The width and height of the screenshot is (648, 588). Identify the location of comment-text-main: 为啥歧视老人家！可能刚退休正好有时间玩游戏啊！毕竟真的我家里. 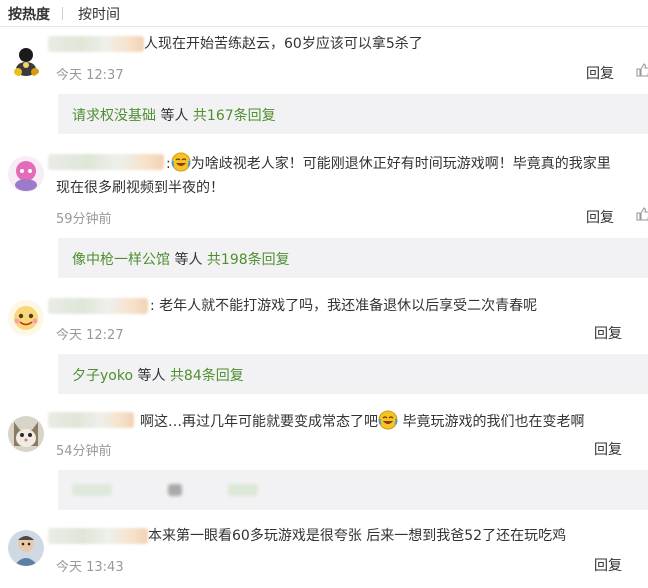
(400, 164).